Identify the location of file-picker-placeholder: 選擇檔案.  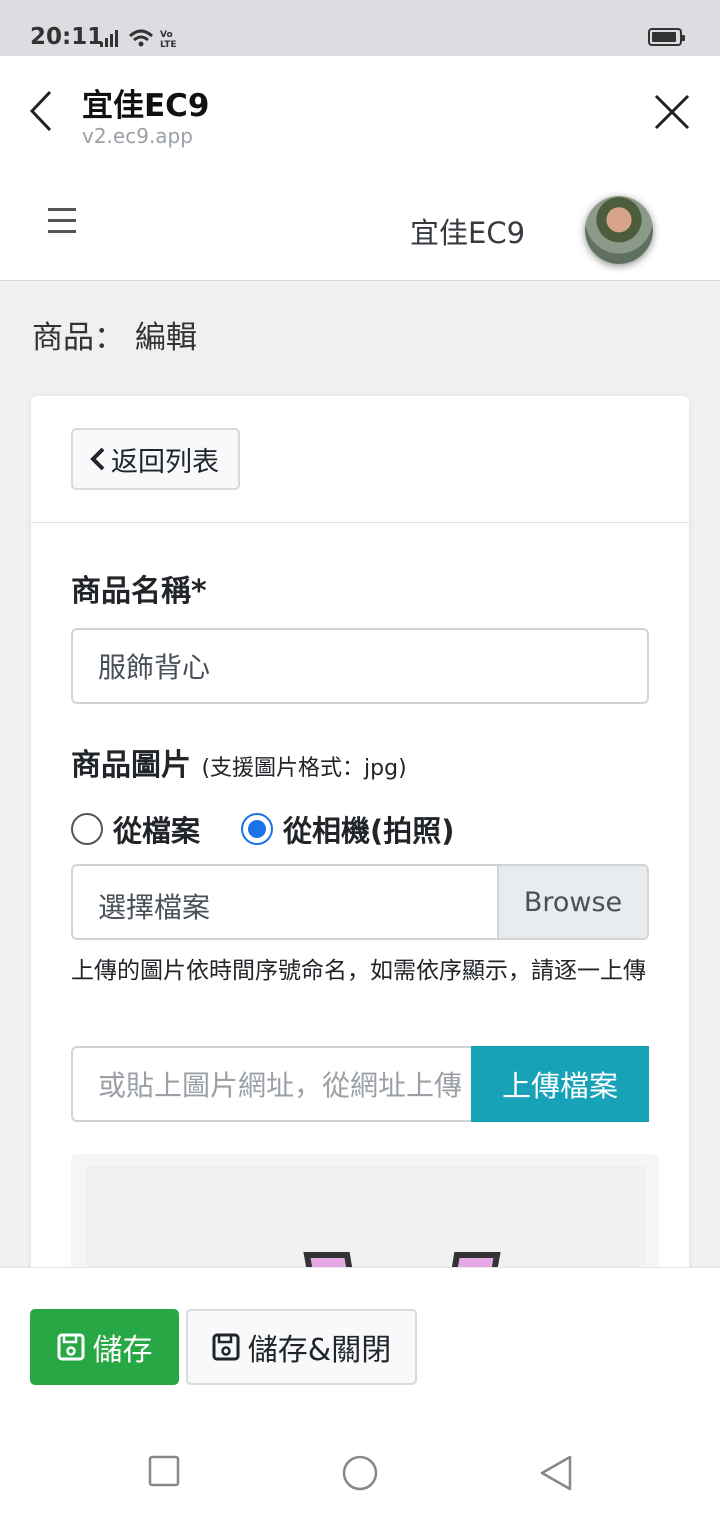
(154, 907).